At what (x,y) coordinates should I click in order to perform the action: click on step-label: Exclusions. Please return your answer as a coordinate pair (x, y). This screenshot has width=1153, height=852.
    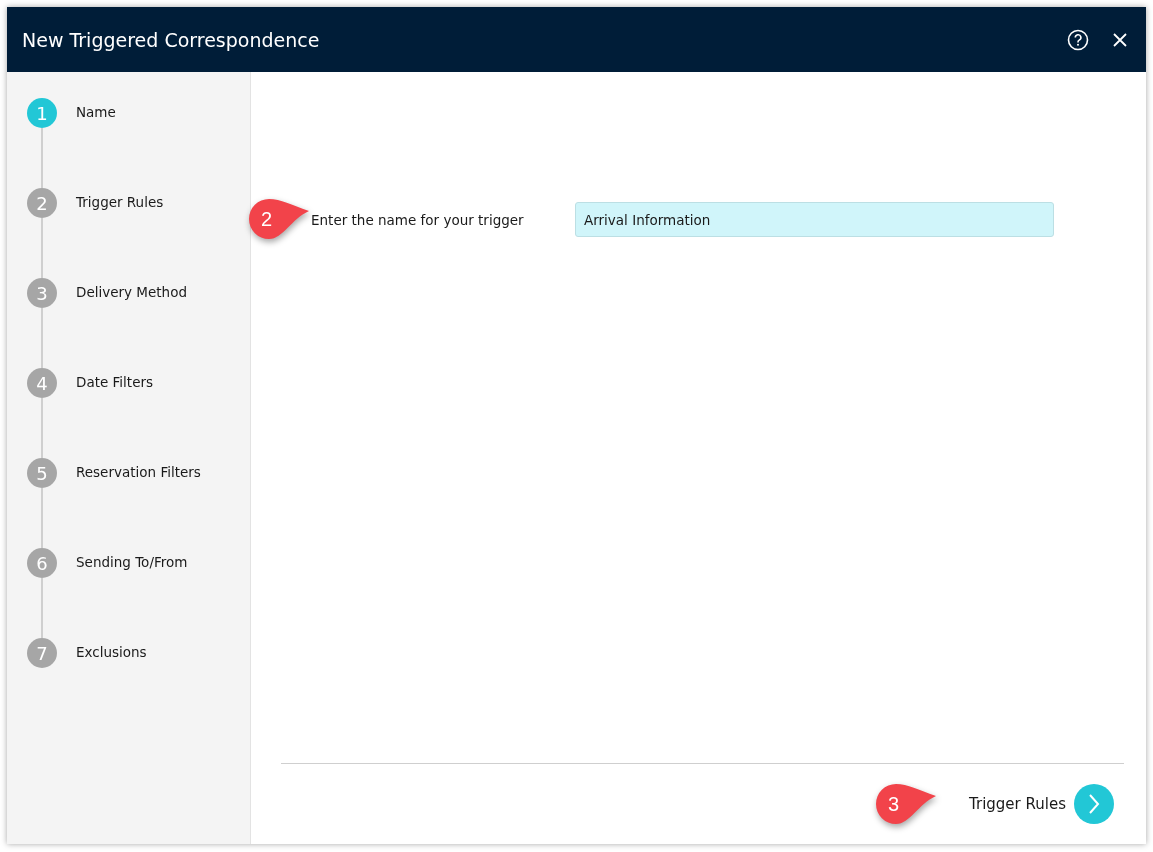
    Looking at the image, I should click on (111, 652).